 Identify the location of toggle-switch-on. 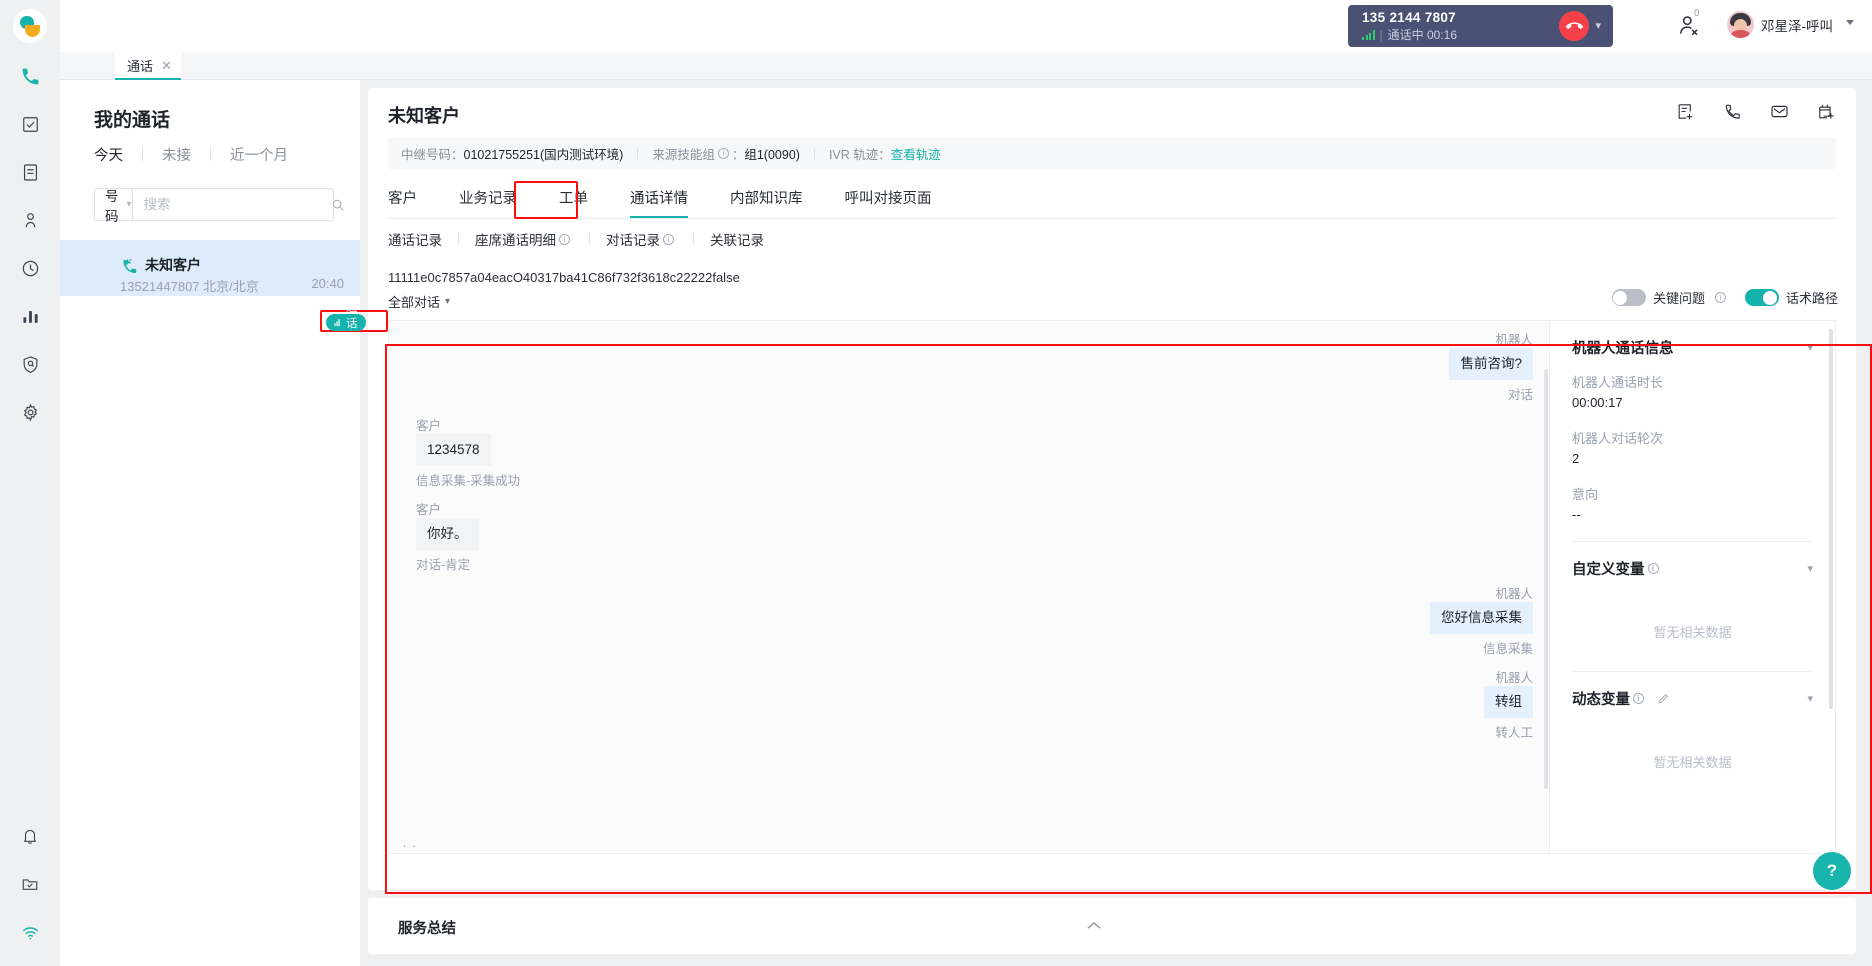
(1761, 297).